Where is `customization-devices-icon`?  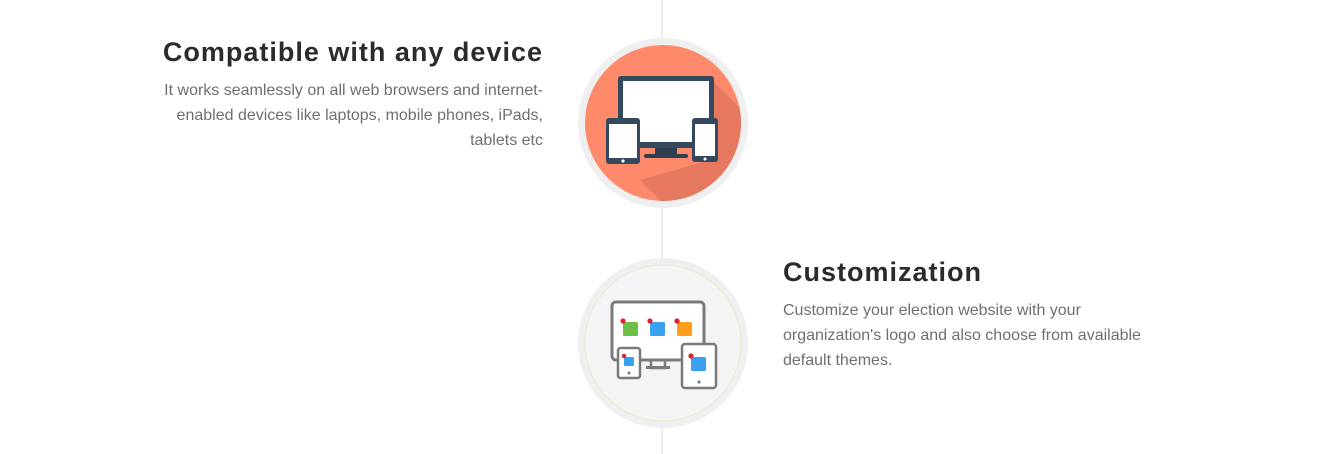 customization-devices-icon is located at coordinates (663, 343).